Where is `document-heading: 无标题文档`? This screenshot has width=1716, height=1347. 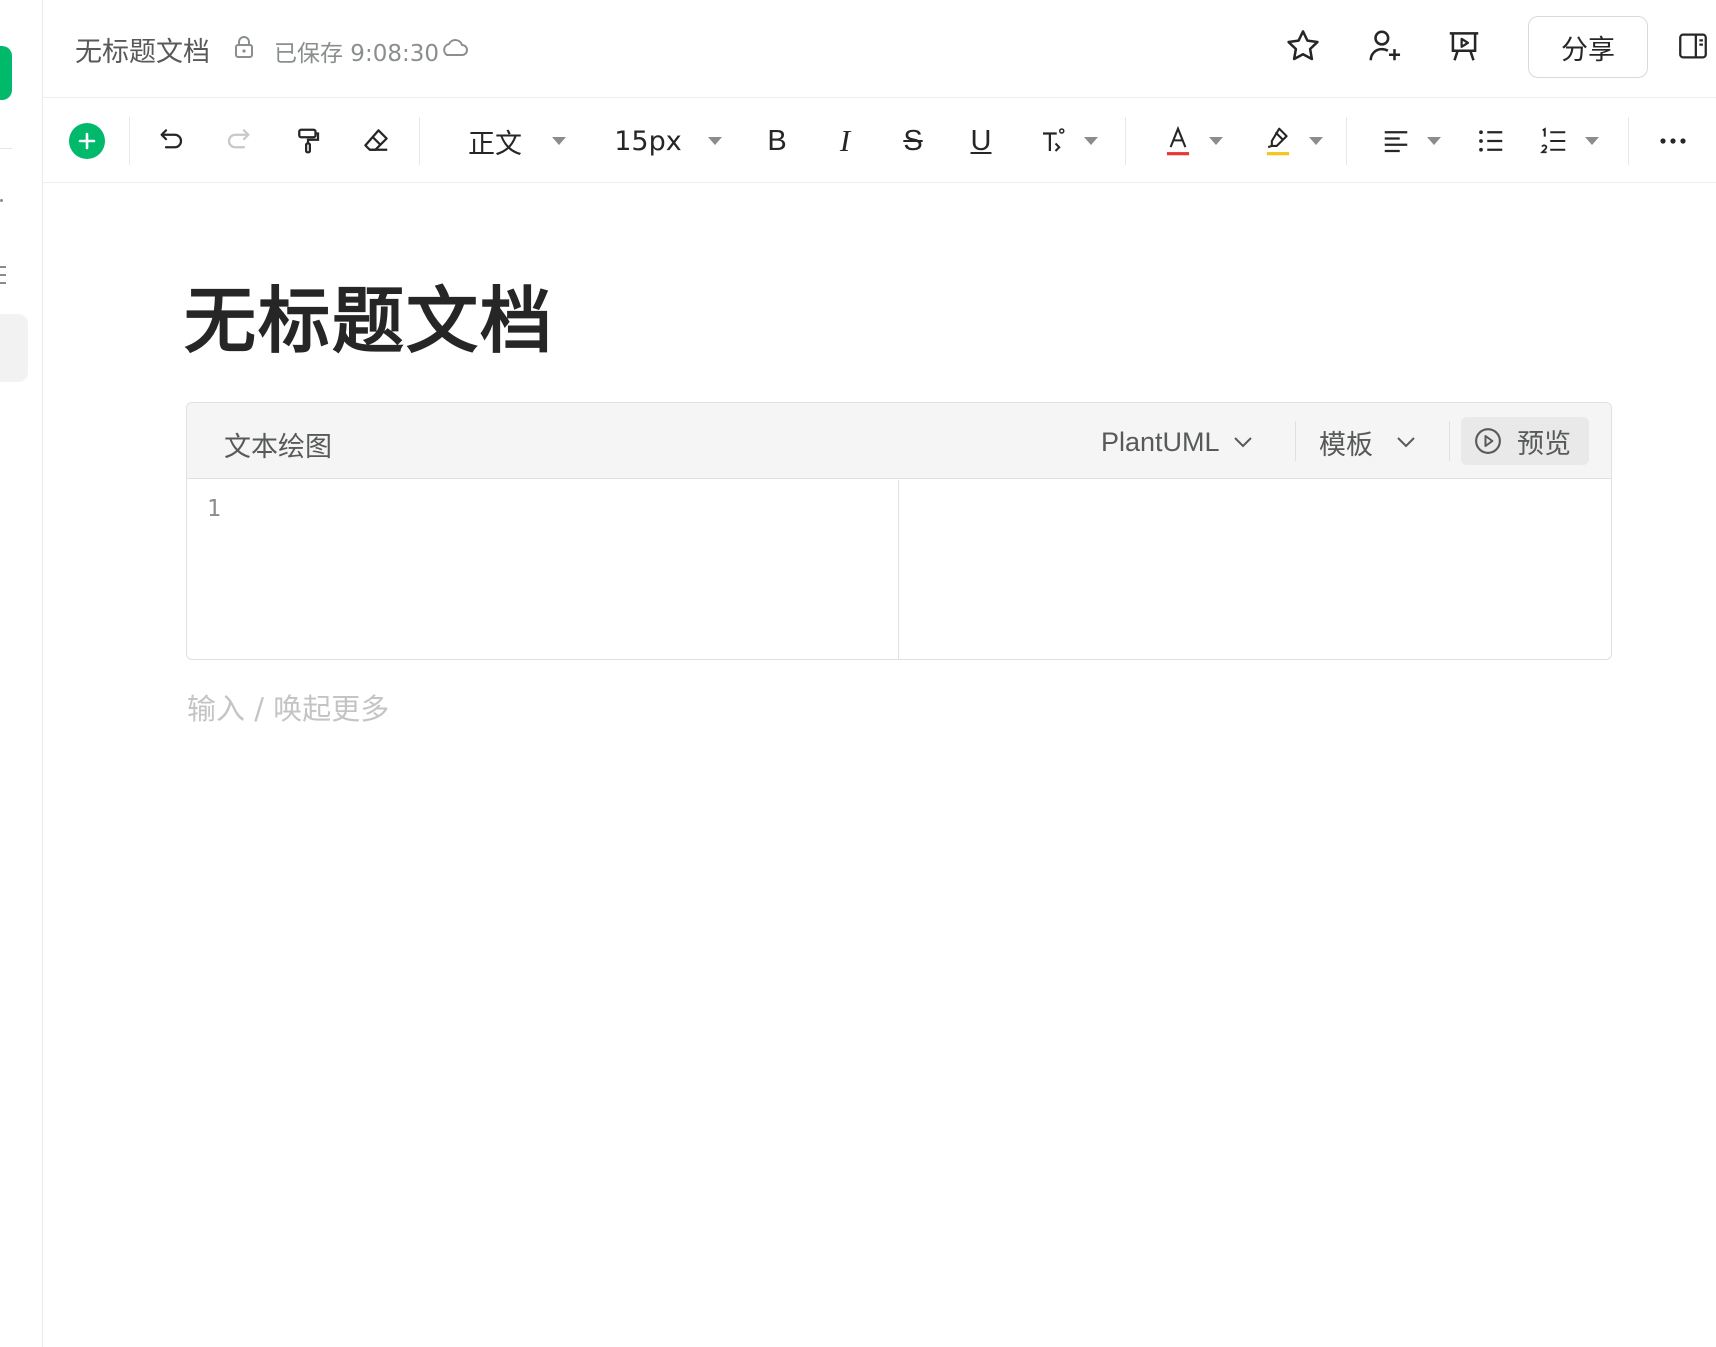 document-heading: 无标题文档 is located at coordinates (369, 314).